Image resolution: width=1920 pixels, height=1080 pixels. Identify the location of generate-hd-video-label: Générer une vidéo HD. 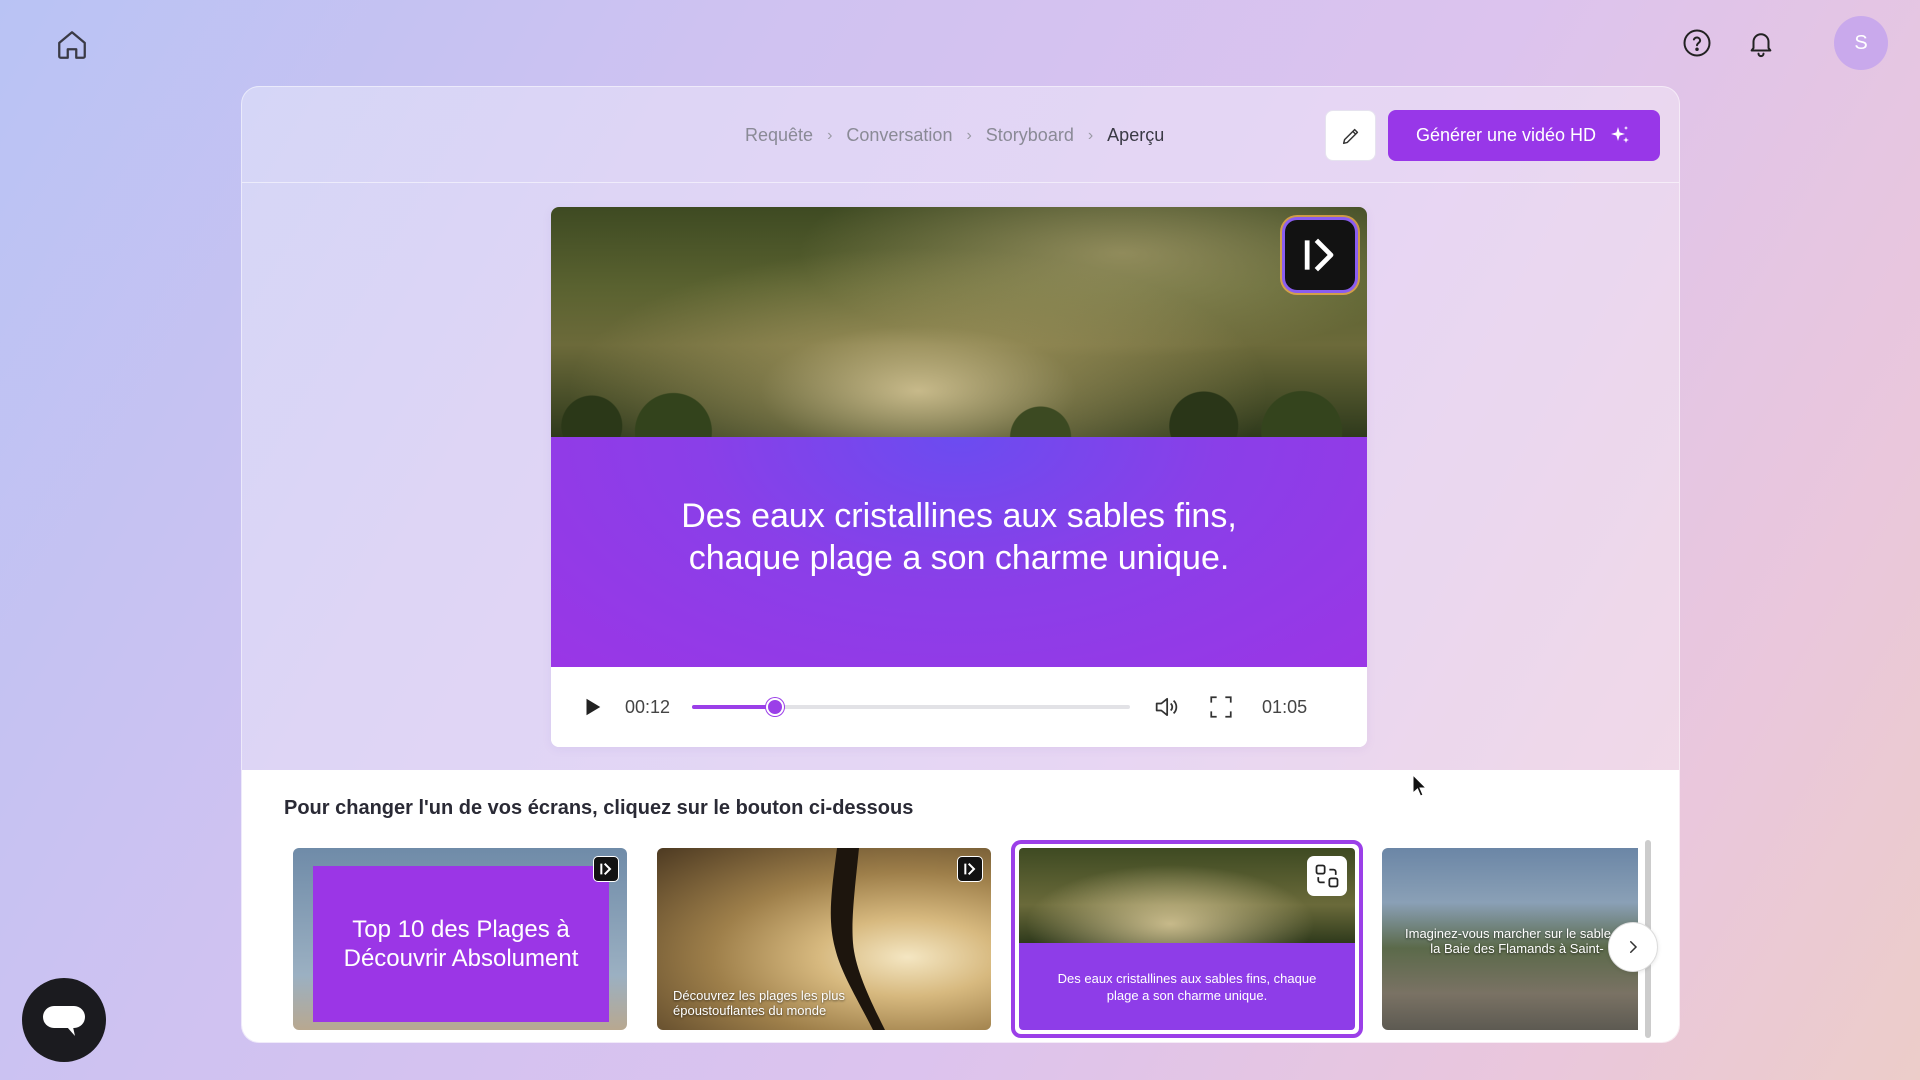
(1506, 135).